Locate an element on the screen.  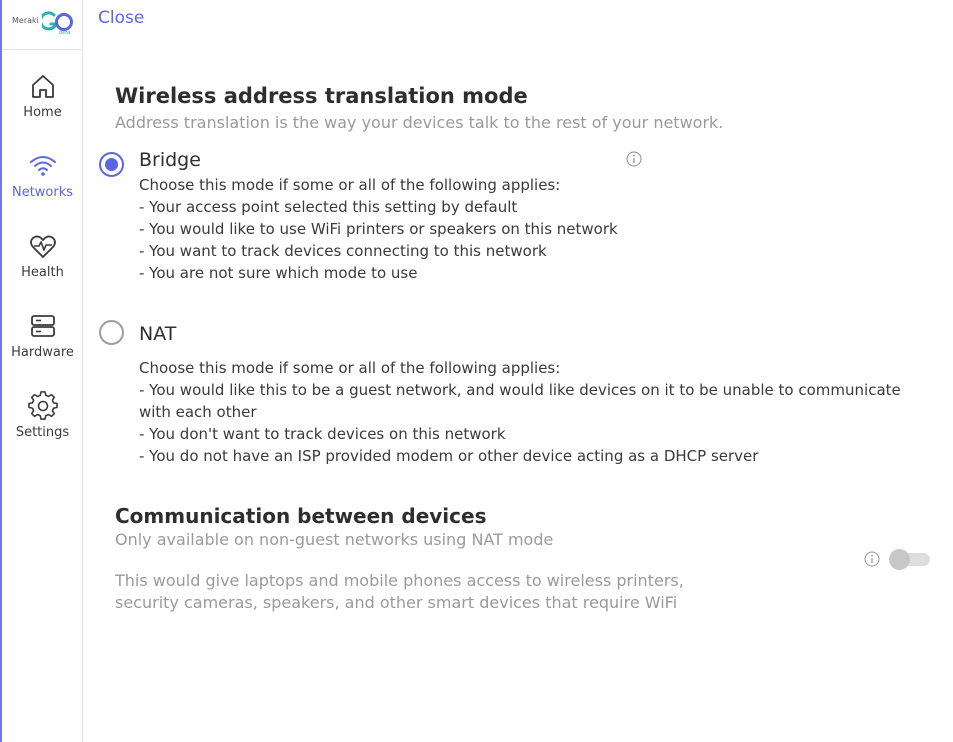
logo-divider is located at coordinates (42, 49).